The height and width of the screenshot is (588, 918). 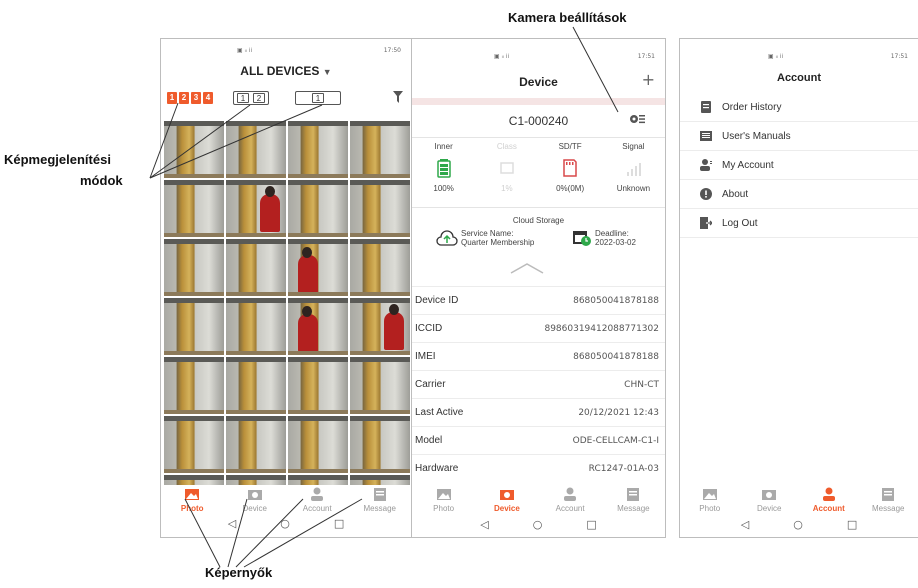 I want to click on status-time: 17:50, so click(x=392, y=50).